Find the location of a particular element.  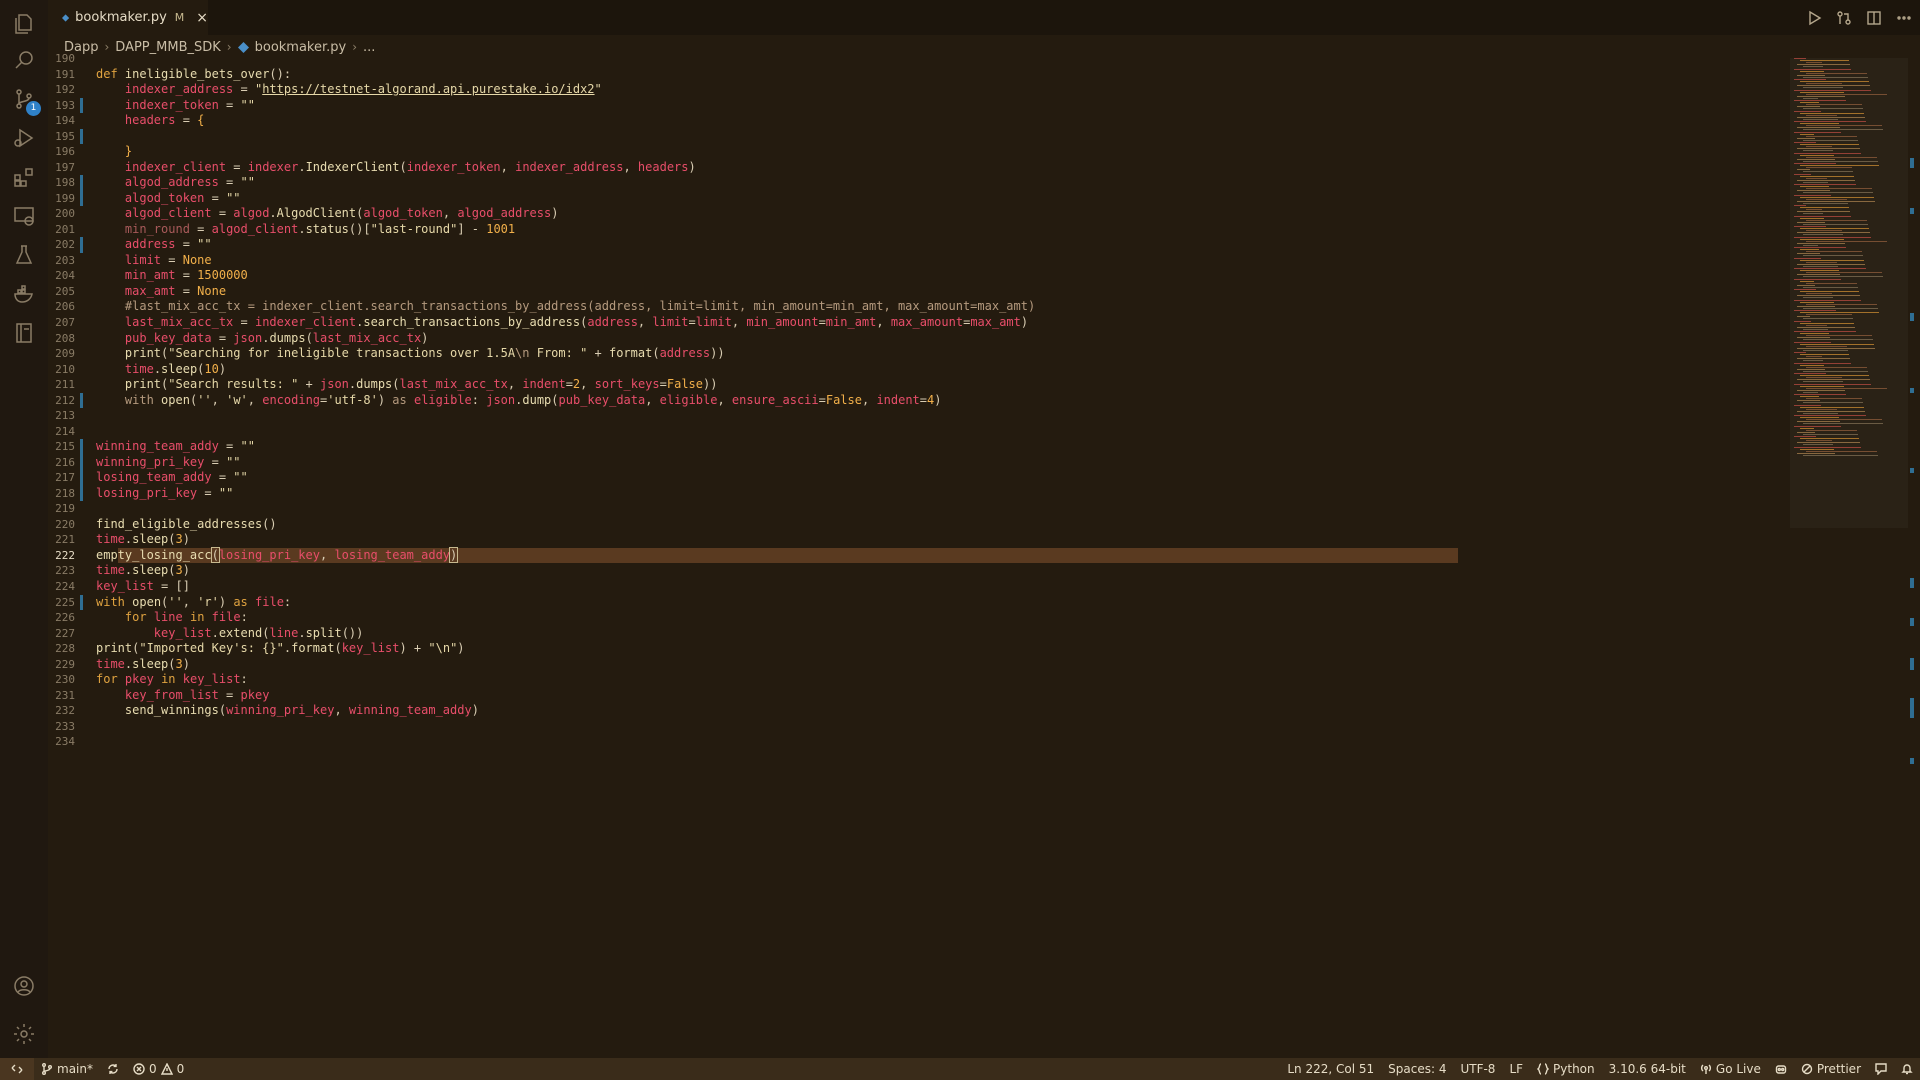

code-line: 204 min_amt = 1500000 is located at coordinates (918, 276).